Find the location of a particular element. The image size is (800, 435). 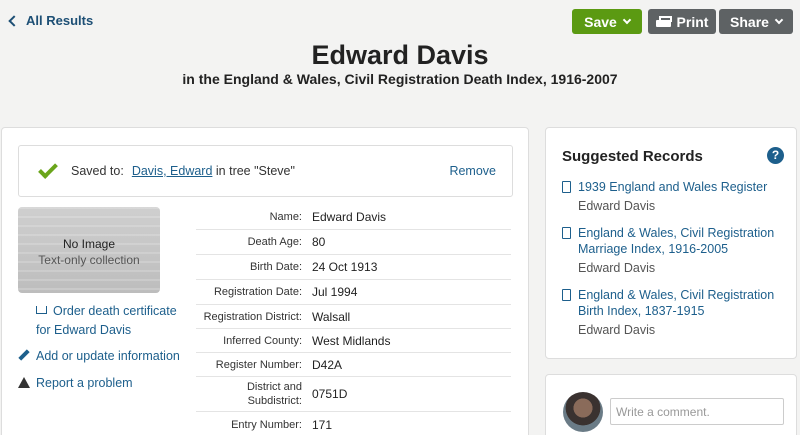

share-button: Share is located at coordinates (756, 21).